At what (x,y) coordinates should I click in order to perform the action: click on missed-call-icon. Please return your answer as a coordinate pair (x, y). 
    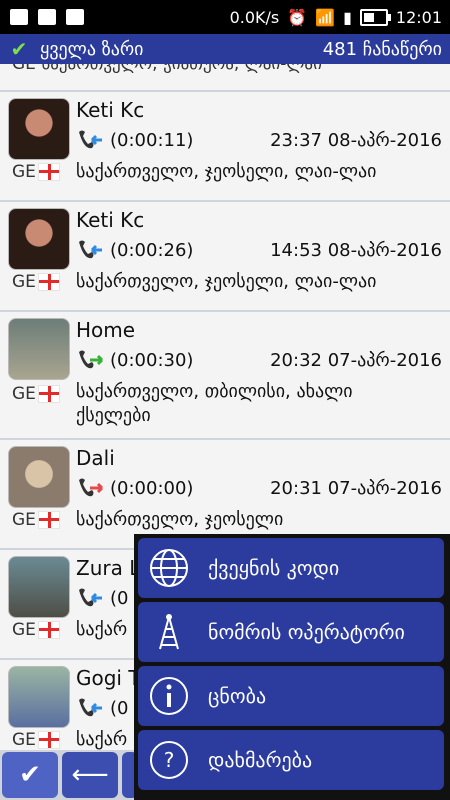
    Looking at the image, I should click on (90, 488).